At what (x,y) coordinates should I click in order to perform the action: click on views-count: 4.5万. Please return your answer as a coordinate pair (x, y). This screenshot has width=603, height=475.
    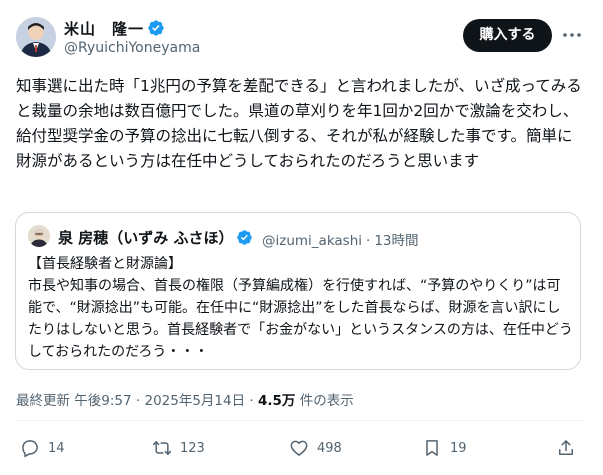
    Looking at the image, I should click on (276, 401).